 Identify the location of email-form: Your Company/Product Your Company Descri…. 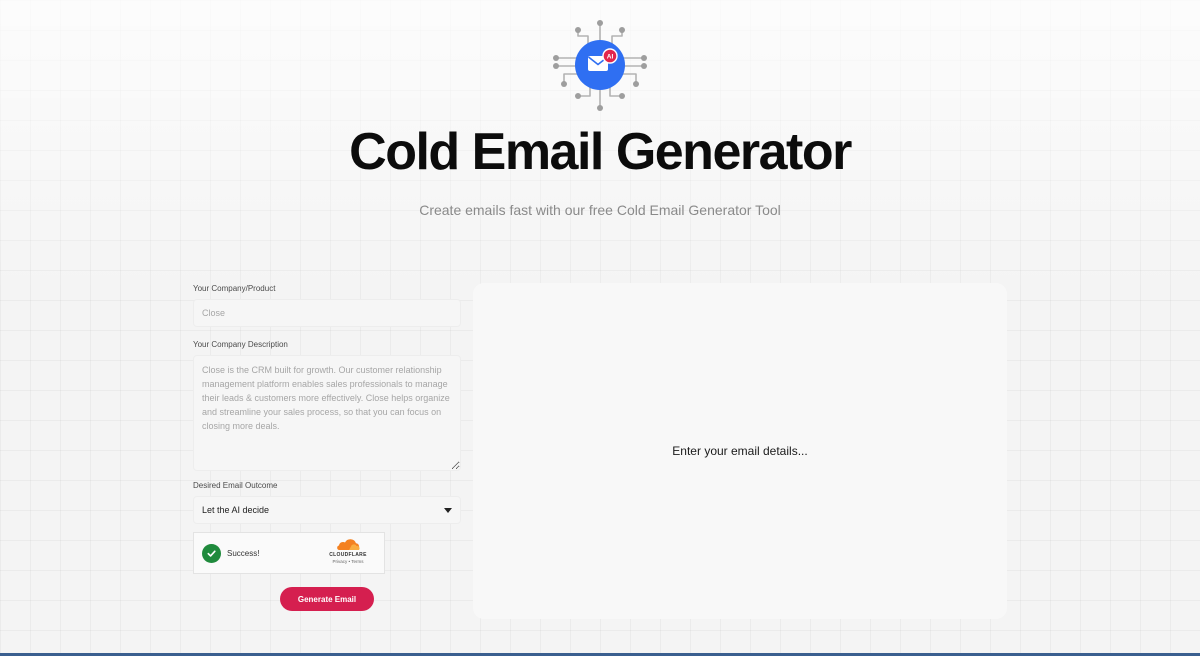
(327, 447).